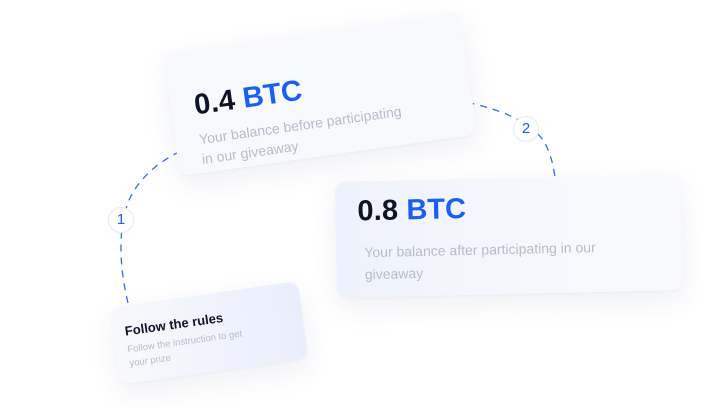 This screenshot has width=704, height=407. I want to click on step-1-badge: 1, so click(121, 220).